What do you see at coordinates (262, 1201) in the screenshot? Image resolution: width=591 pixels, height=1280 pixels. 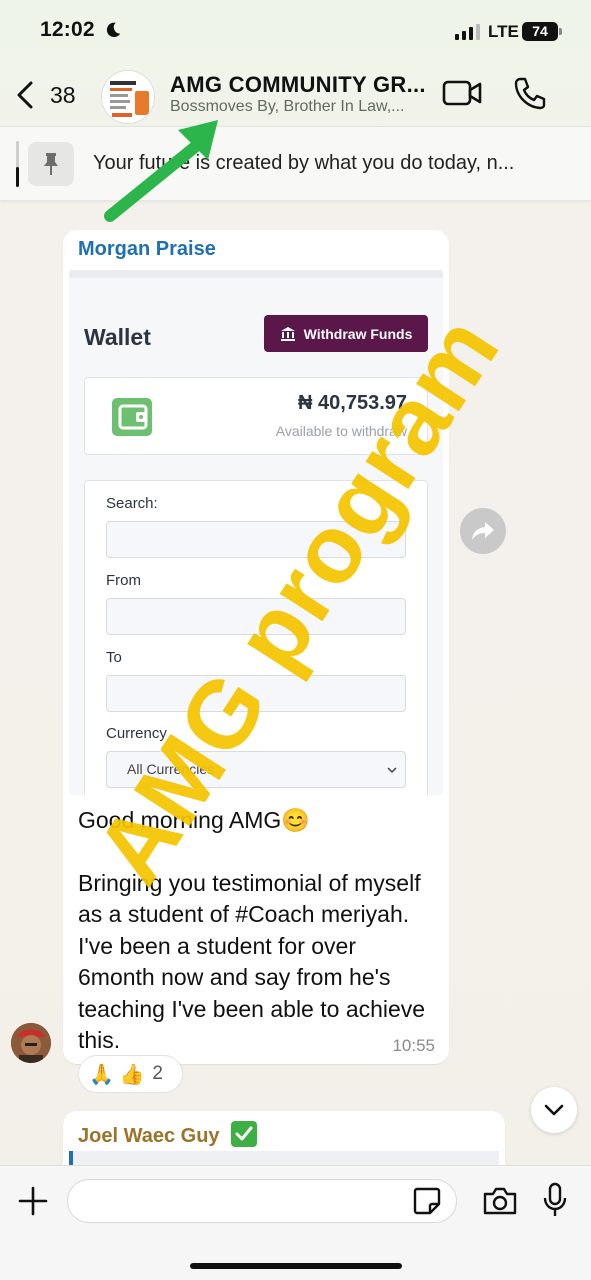 I see `message-input` at bounding box center [262, 1201].